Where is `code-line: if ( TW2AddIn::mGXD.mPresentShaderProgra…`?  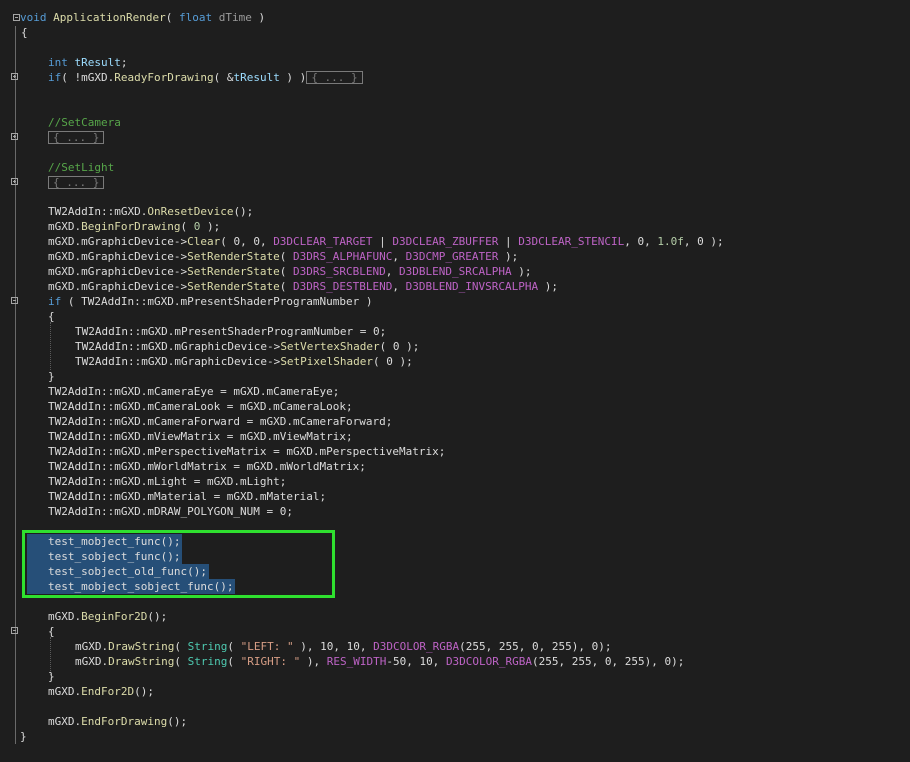 code-line: if ( TW2AddIn::mGXD.mPresentShaderProgra… is located at coordinates (450, 301).